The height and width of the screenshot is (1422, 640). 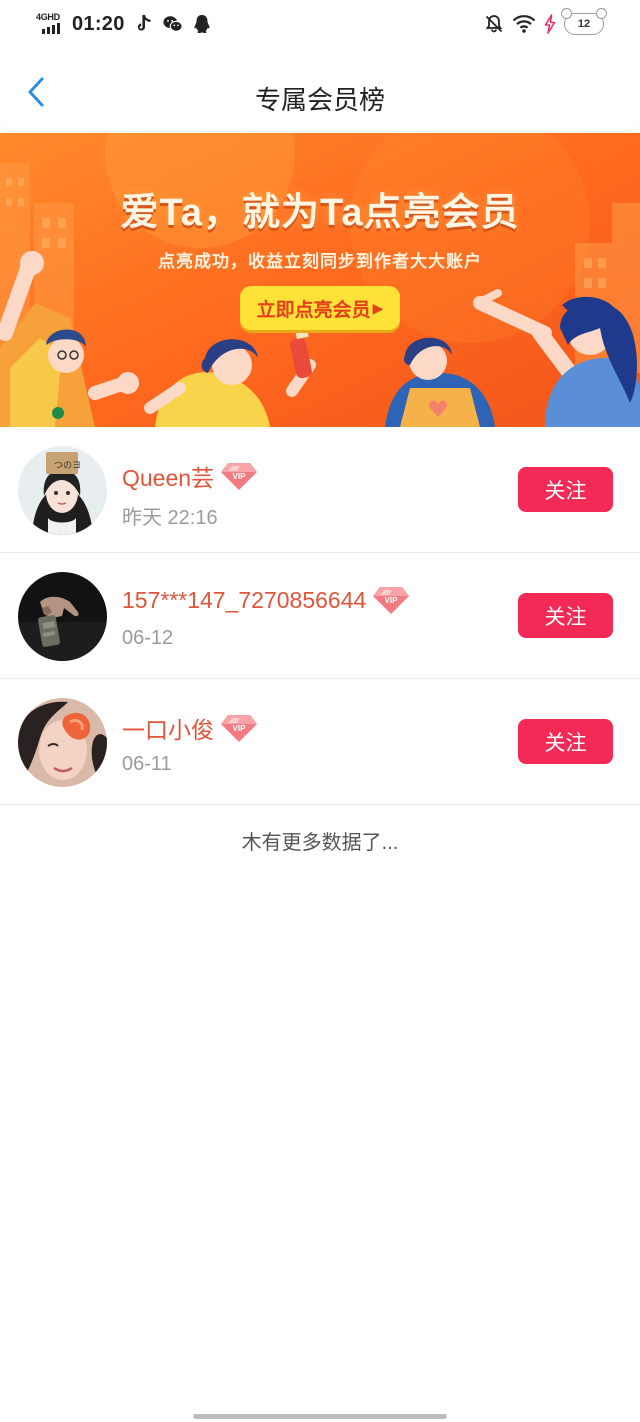 What do you see at coordinates (313, 310) in the screenshot?
I see `cta-label: 立即点亮会员` at bounding box center [313, 310].